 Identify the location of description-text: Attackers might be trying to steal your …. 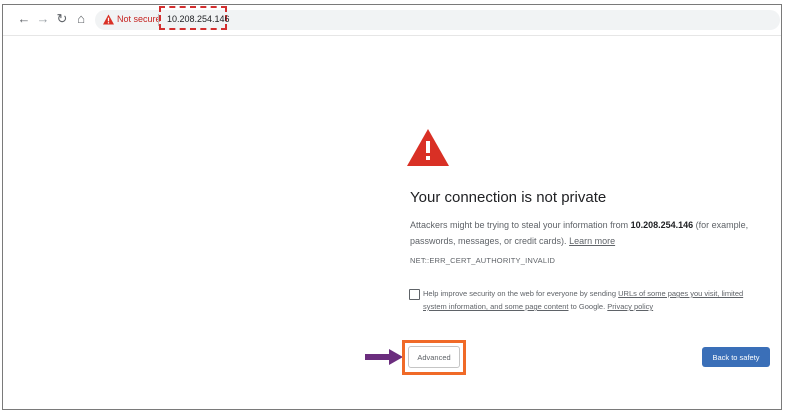
(520, 225).